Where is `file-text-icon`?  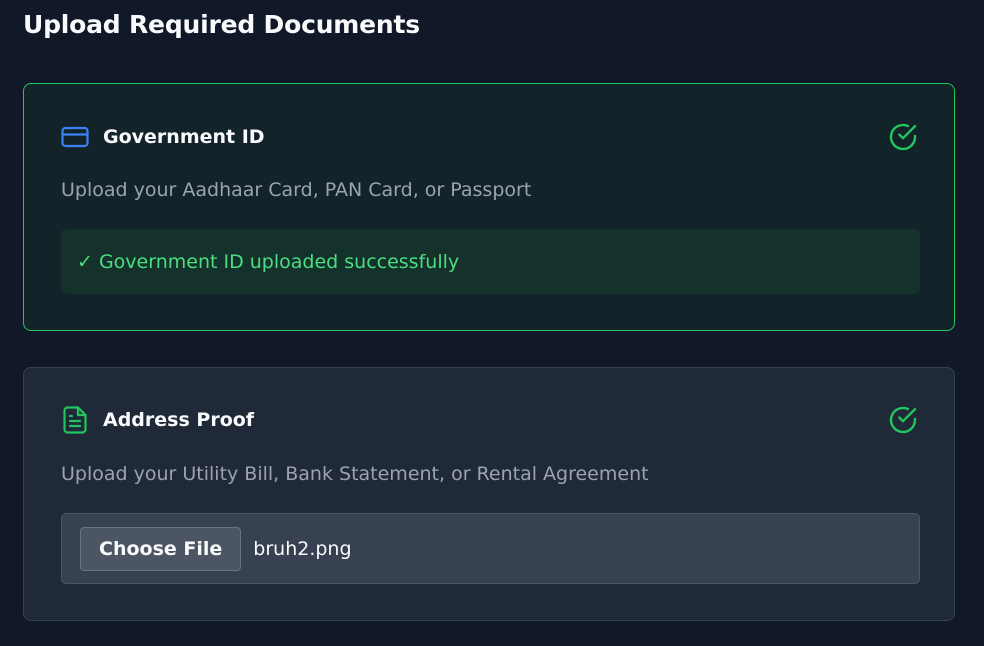 file-text-icon is located at coordinates (75, 420).